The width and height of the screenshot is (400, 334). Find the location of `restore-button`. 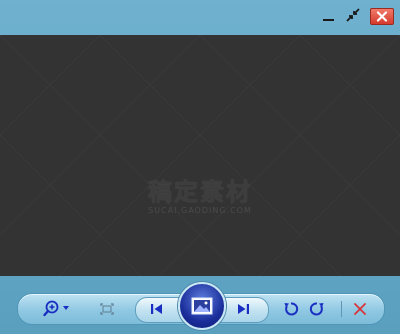

restore-button is located at coordinates (353, 15).